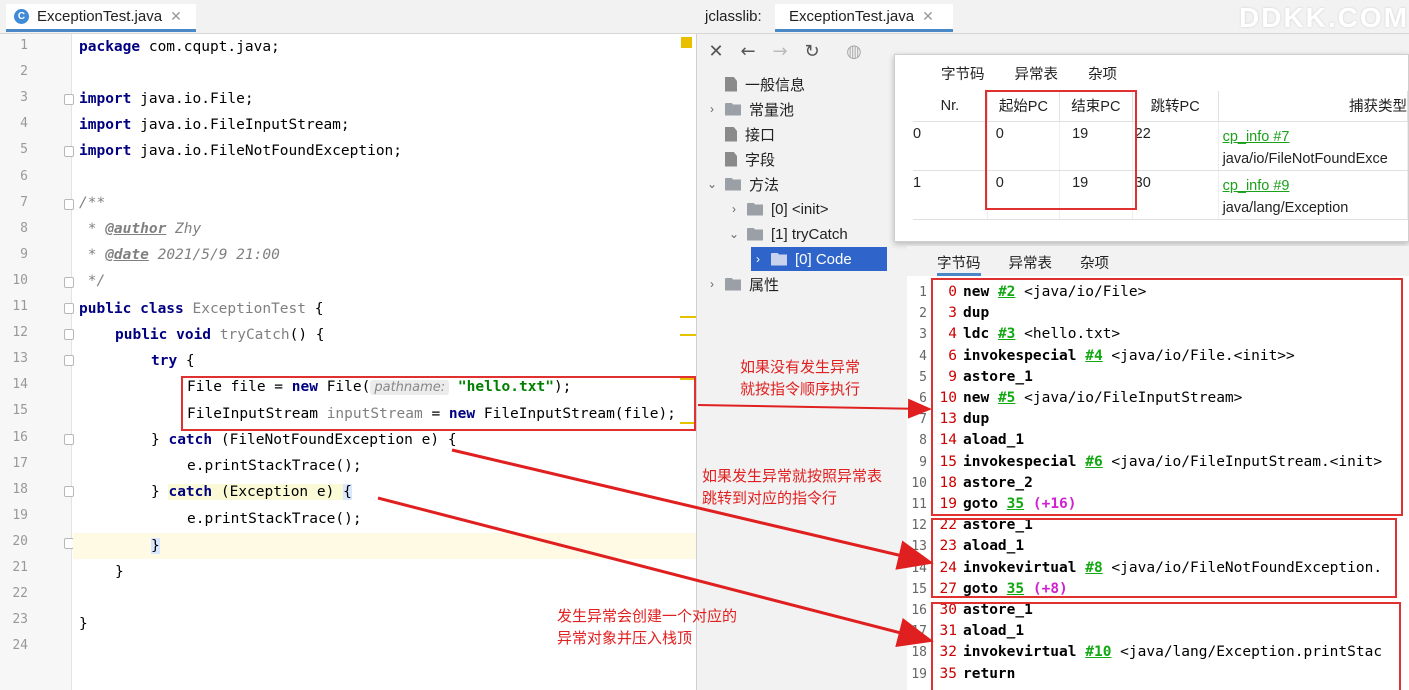  I want to click on cp-info-link: cp_info #9, so click(1256, 186).